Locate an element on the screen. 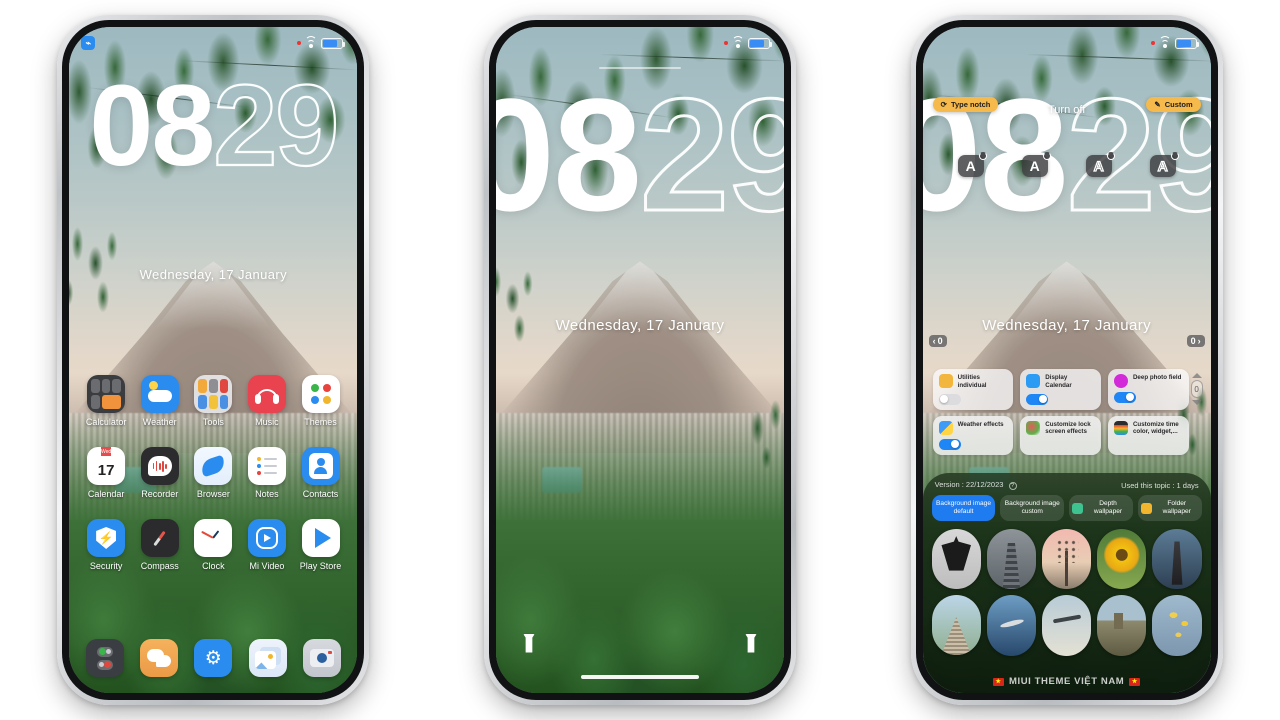 The image size is (1280, 720). stepper-value: 0 is located at coordinates (1196, 389).